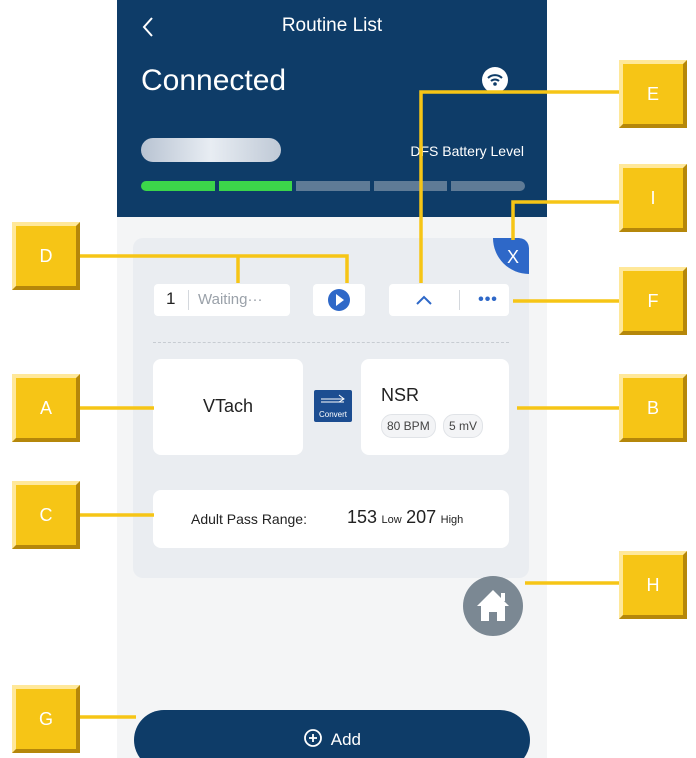 This screenshot has height=758, width=696. Describe the element at coordinates (46, 256) in the screenshot. I see `callout-d: D` at that location.